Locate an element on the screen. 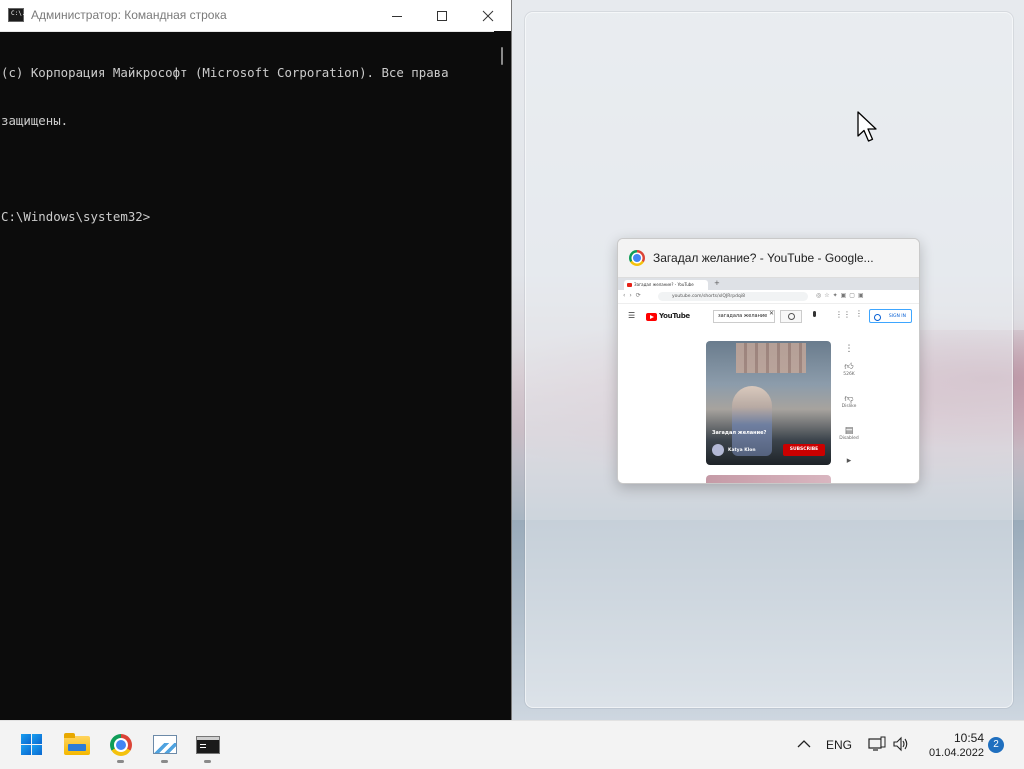 The image size is (1024, 769). short-caption: Загадал желание? is located at coordinates (739, 433).